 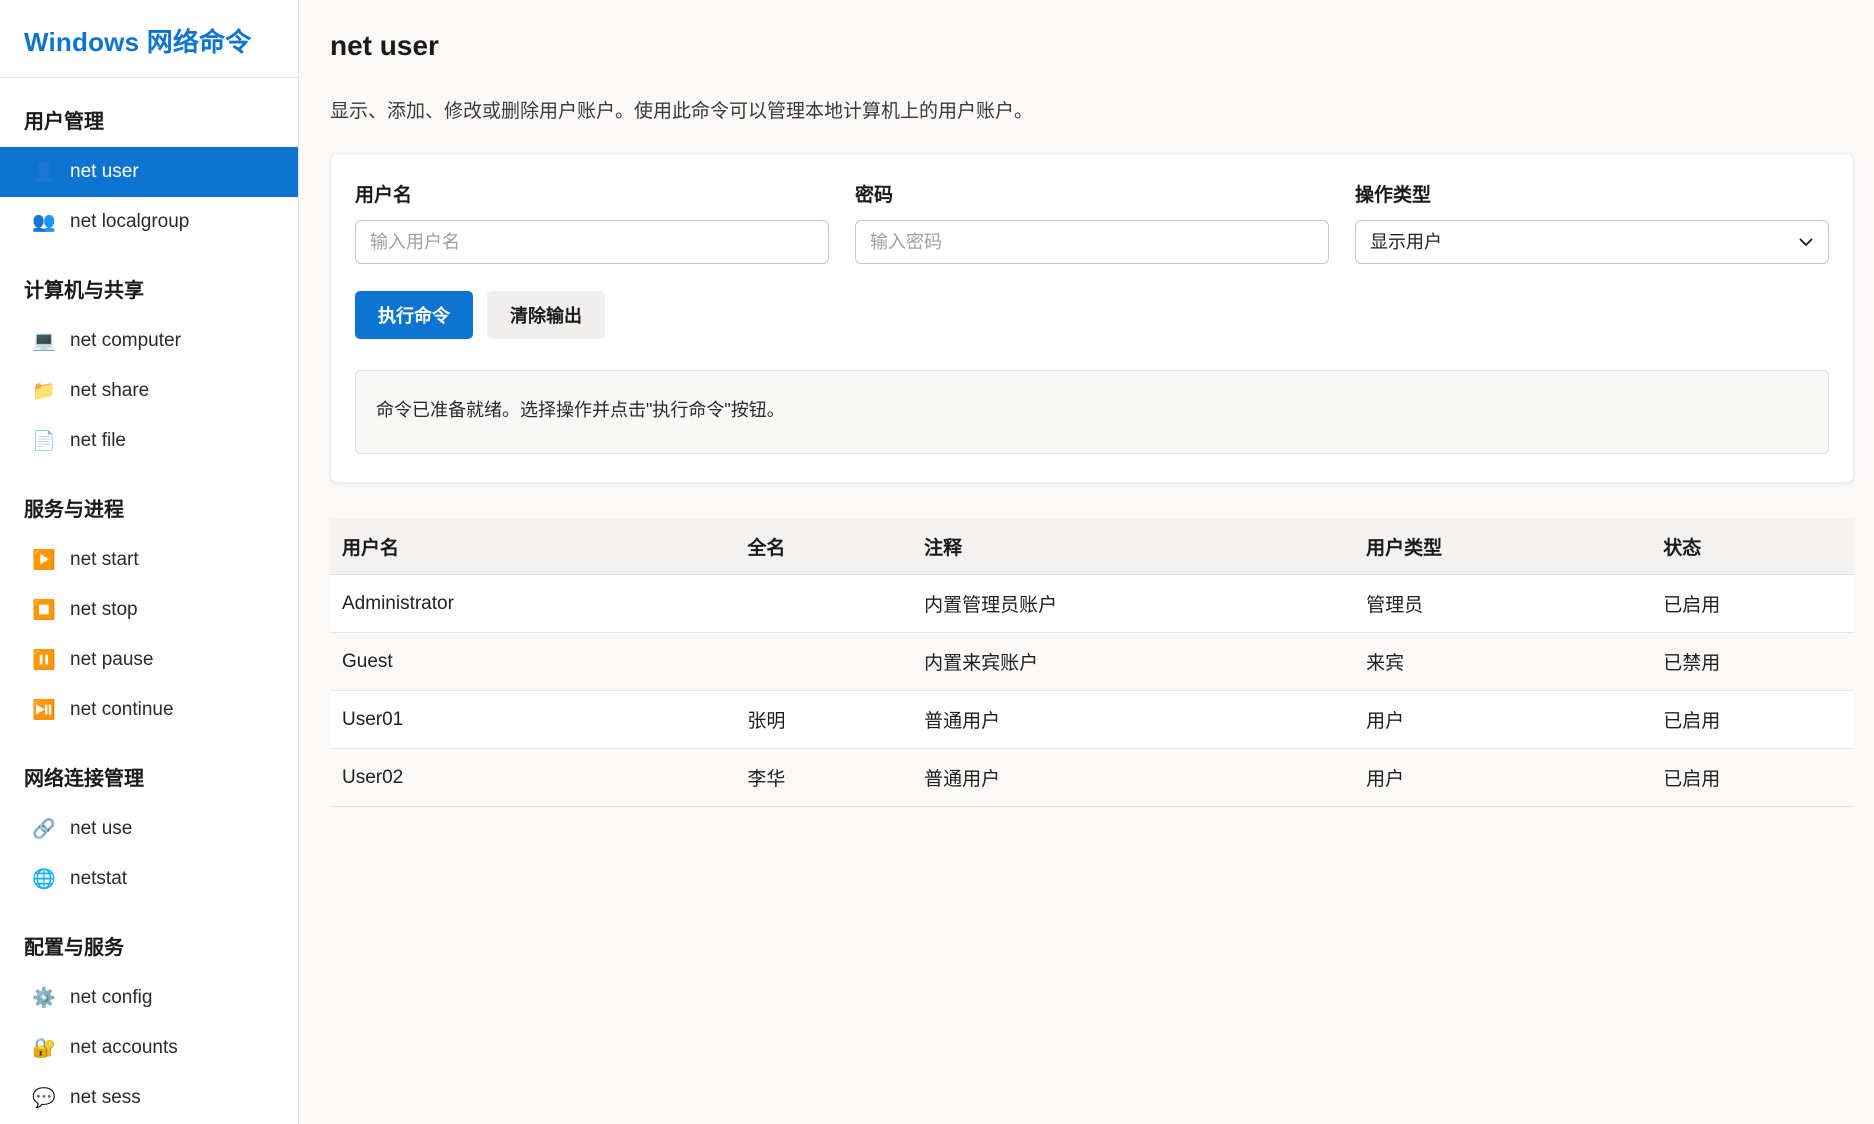 I want to click on username-input, so click(x=592, y=242).